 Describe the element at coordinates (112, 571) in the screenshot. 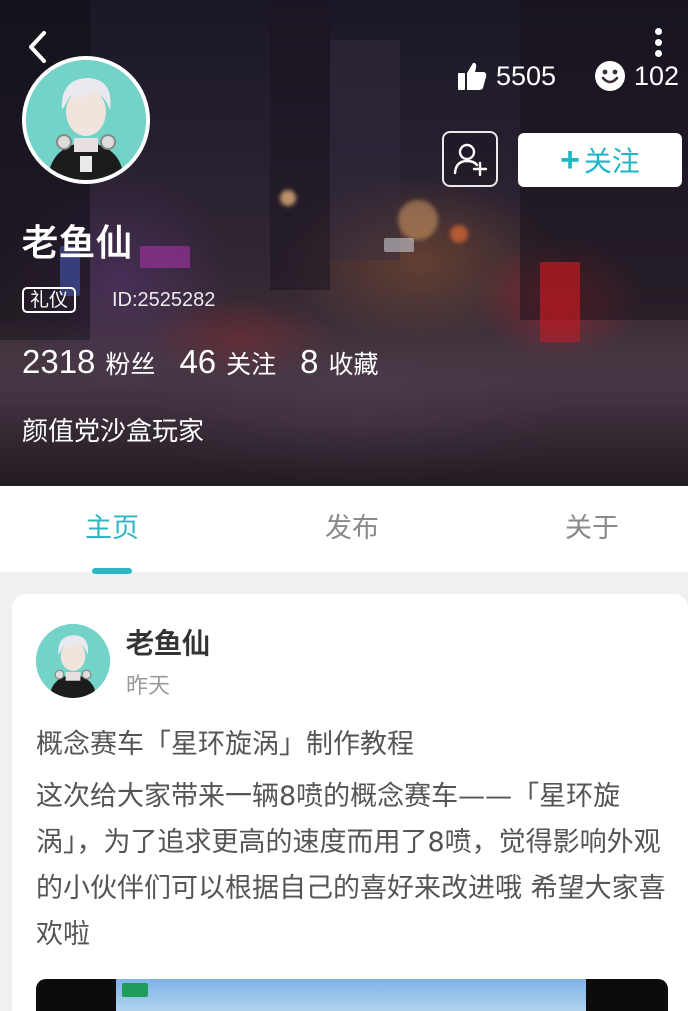

I see `active-tab-indicator` at that location.